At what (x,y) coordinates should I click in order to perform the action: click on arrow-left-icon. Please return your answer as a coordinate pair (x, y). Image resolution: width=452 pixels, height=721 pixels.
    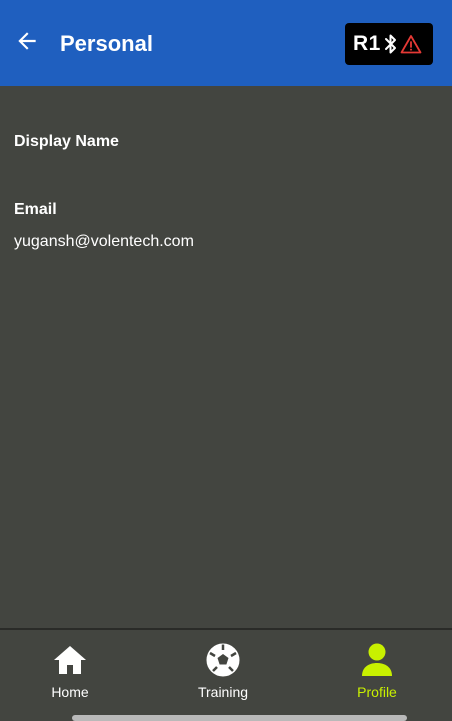
    Looking at the image, I should click on (27, 43).